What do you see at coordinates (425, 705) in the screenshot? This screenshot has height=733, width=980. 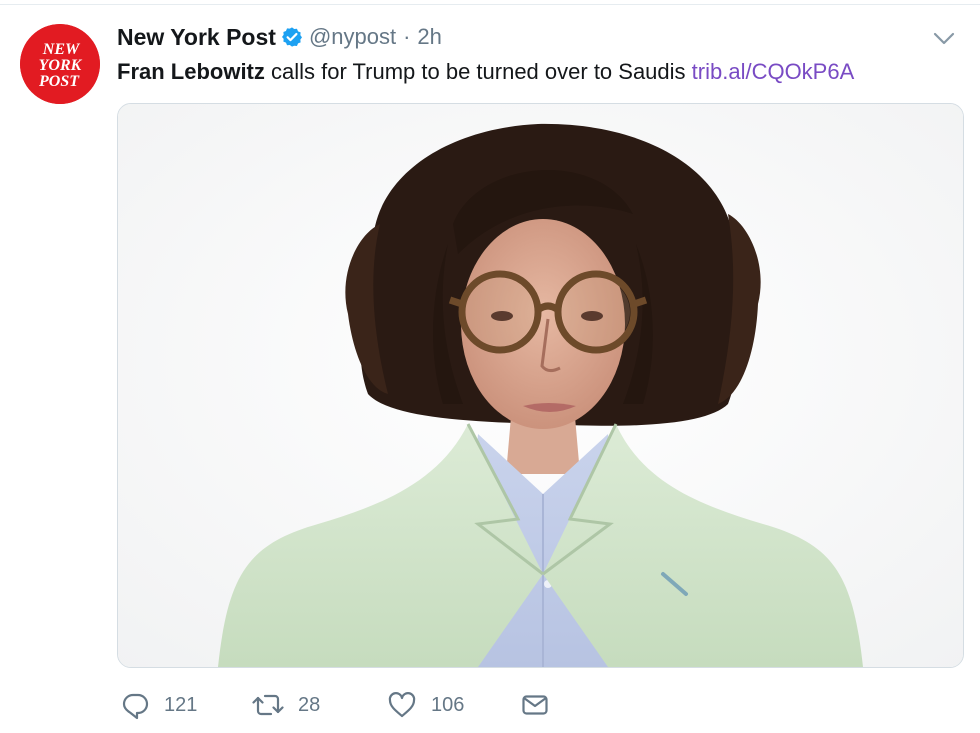 I see `like-button: 106` at bounding box center [425, 705].